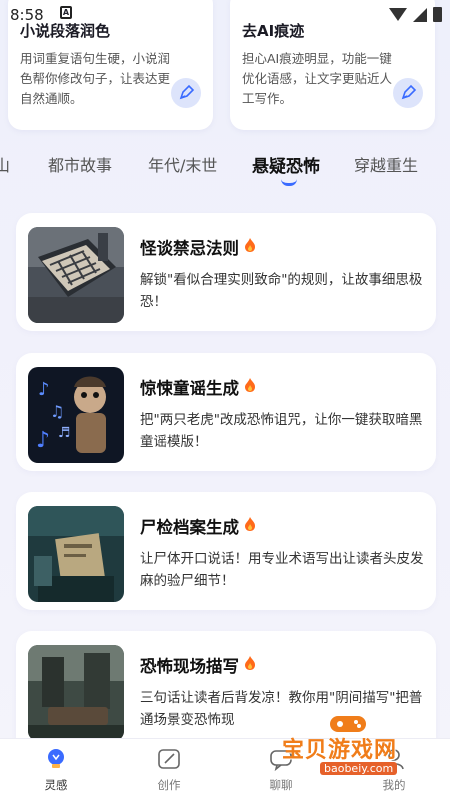  Describe the element at coordinates (189, 248) in the screenshot. I see `card-title-text: 怪谈禁忌法则` at that location.